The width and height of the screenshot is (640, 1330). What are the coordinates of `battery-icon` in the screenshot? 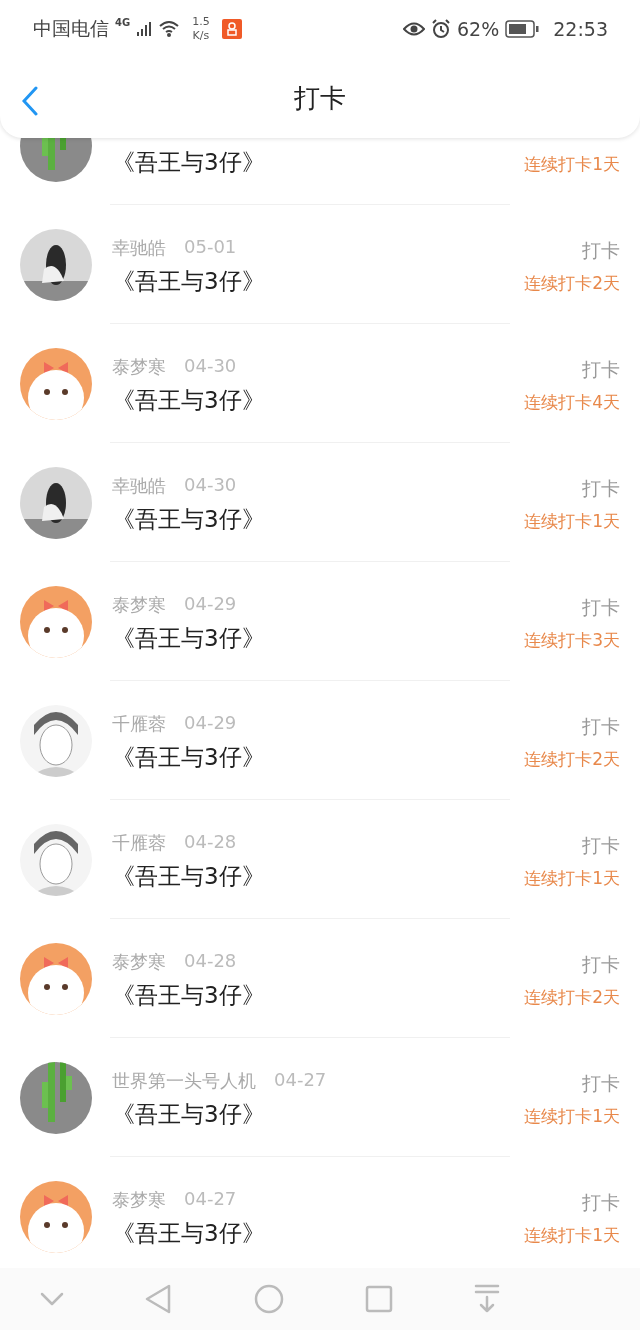 It's located at (522, 29).